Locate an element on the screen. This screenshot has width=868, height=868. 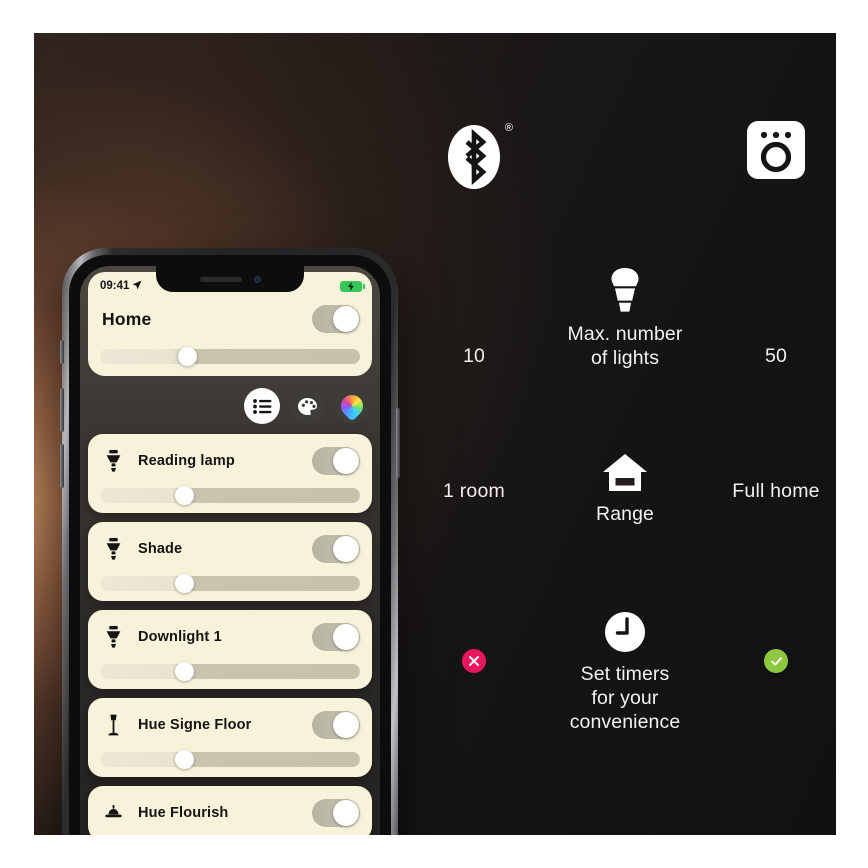
timers-label-line1: Set timers is located at coordinates (625, 674).